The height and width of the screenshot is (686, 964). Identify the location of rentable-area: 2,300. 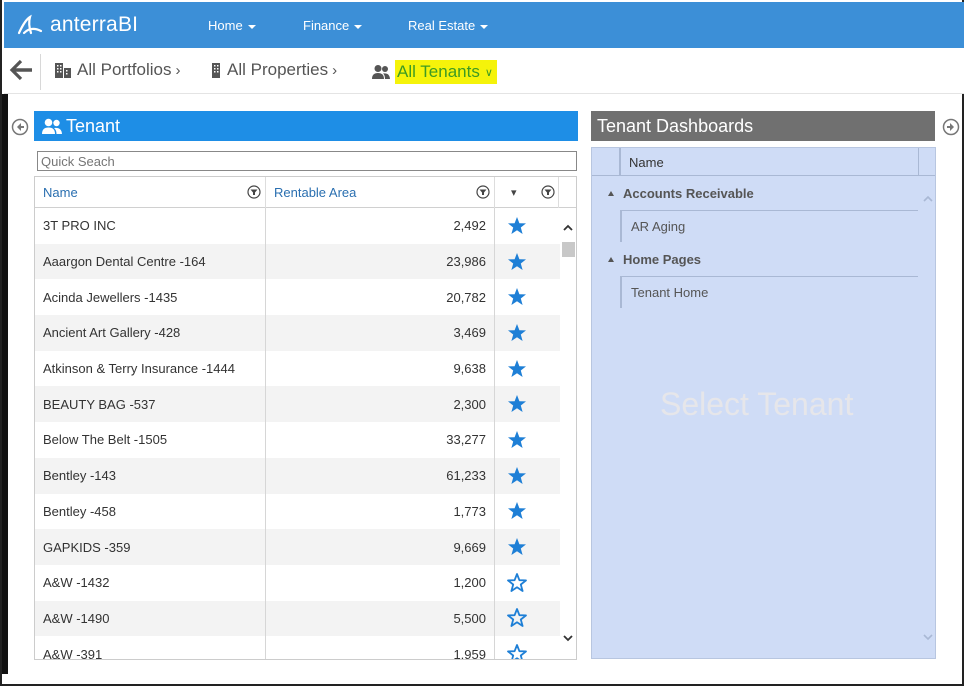
(380, 404).